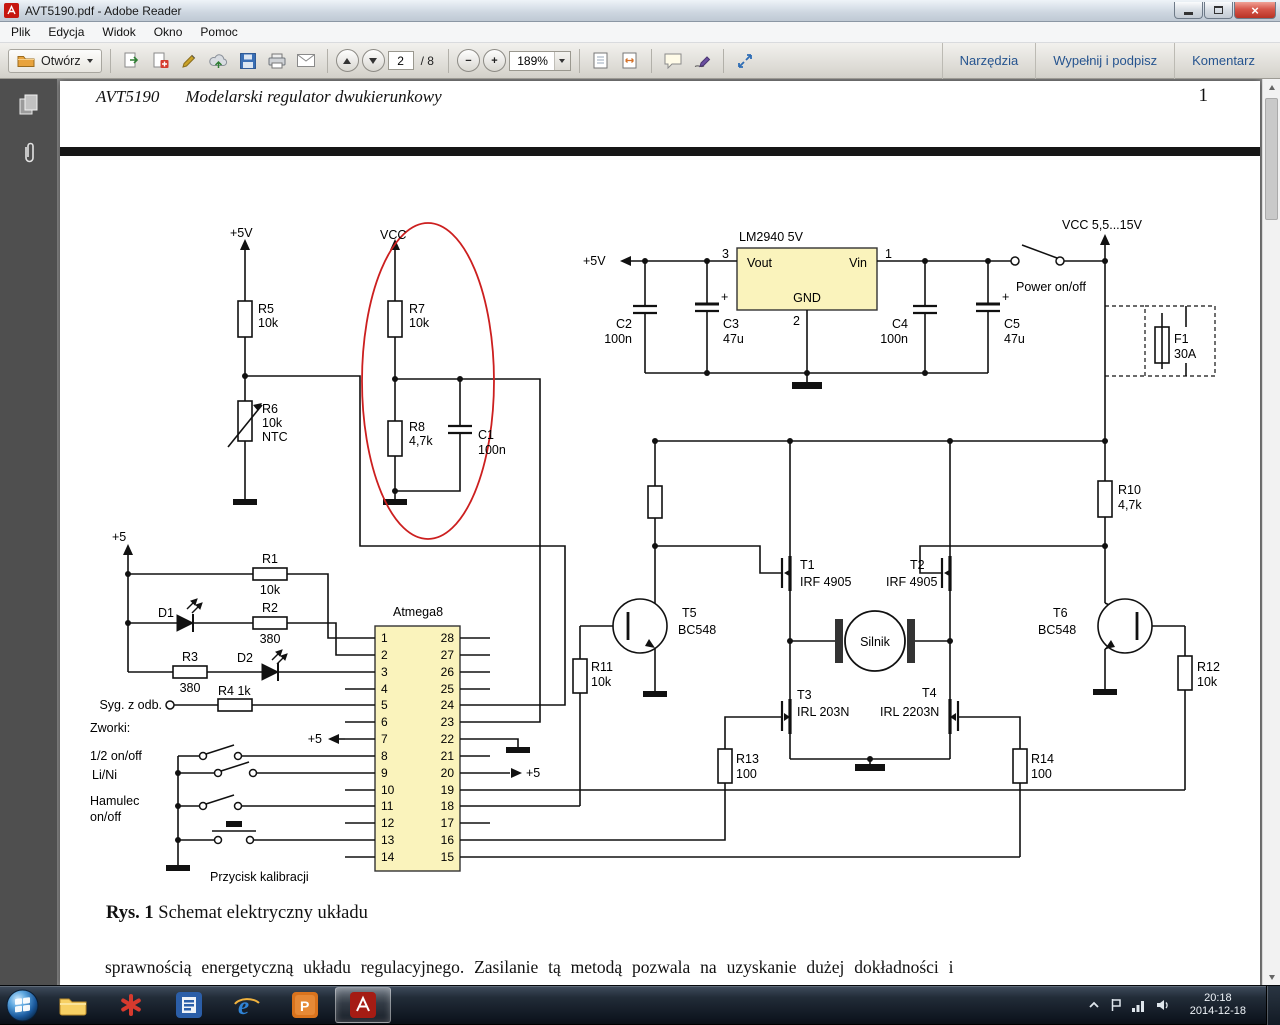  Describe the element at coordinates (929, 693) in the screenshot. I see `svg-text: T4` at that location.